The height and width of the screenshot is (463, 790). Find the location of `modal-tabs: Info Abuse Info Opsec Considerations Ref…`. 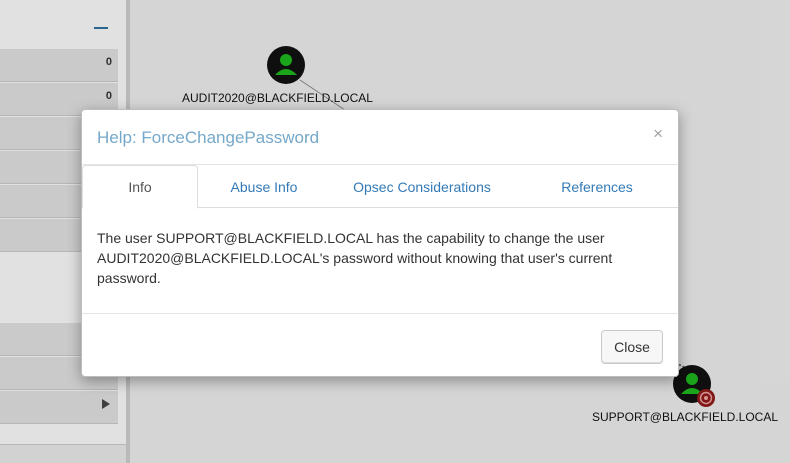

modal-tabs: Info Abuse Info Opsec Considerations Ref… is located at coordinates (381, 187).